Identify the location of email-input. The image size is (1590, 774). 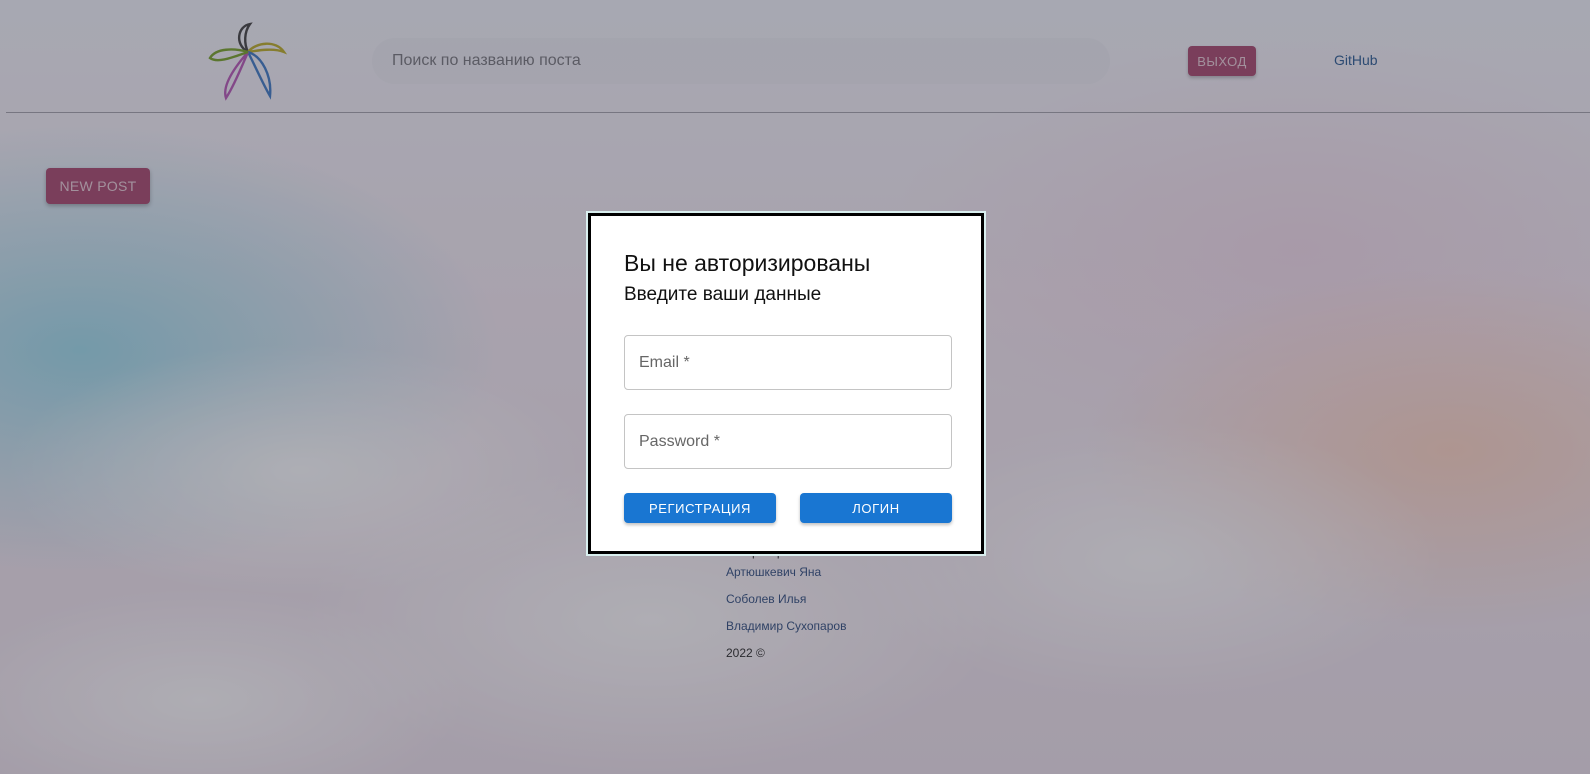
(788, 362).